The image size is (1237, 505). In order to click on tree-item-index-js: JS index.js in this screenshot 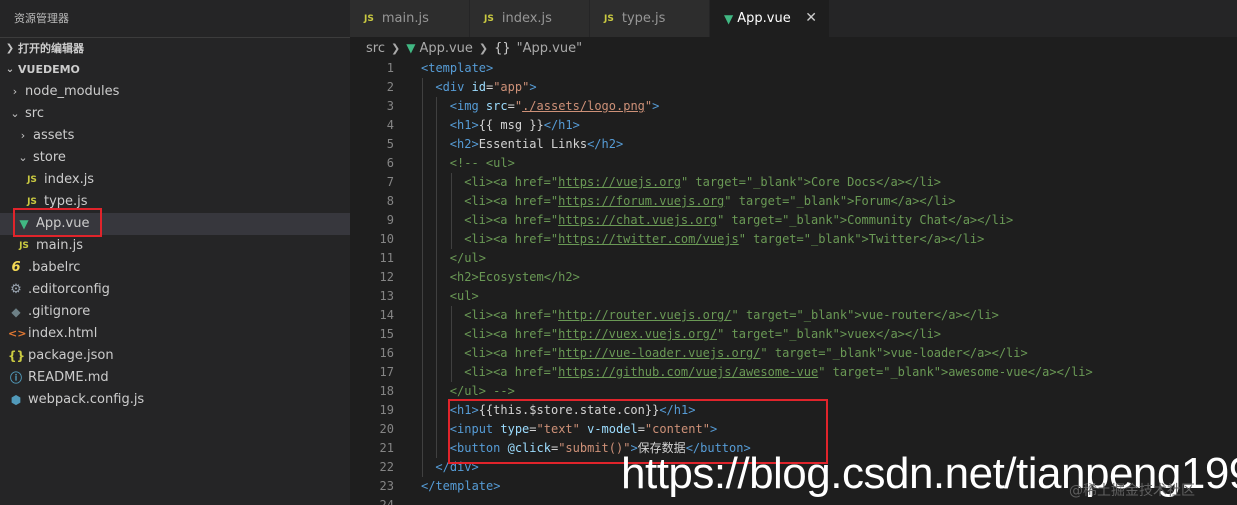, I will do `click(175, 180)`.